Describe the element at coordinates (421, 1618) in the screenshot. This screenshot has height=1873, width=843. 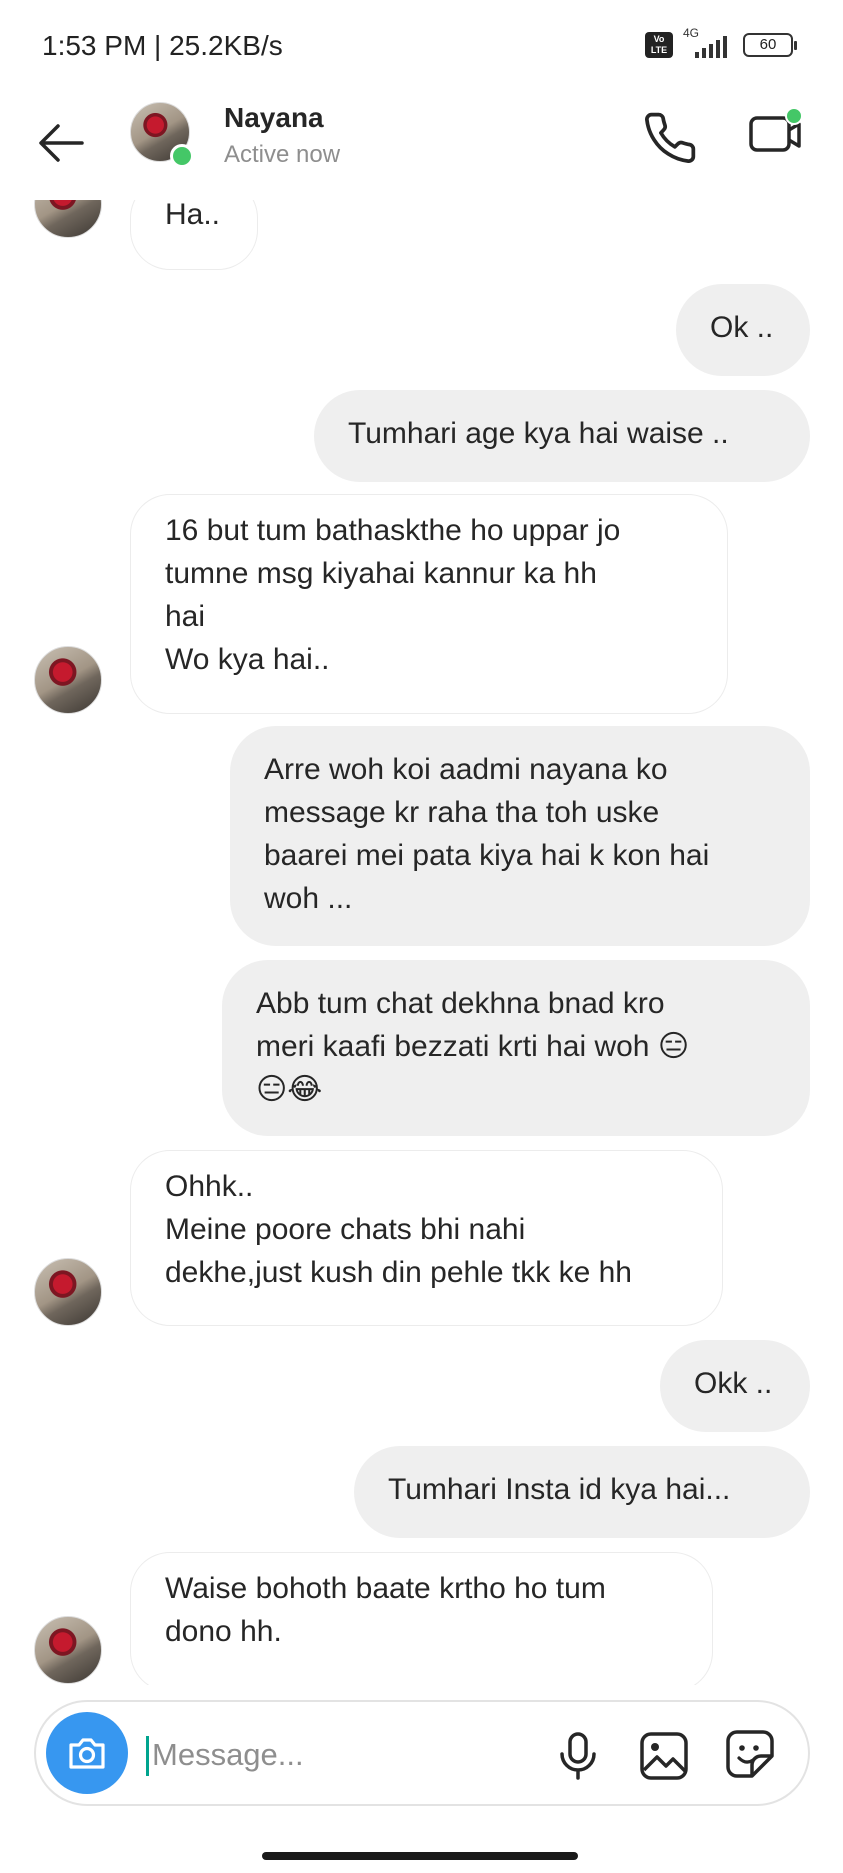
I see `message-incoming: Waise bohoth baate krtho ho tum dono hh.` at that location.